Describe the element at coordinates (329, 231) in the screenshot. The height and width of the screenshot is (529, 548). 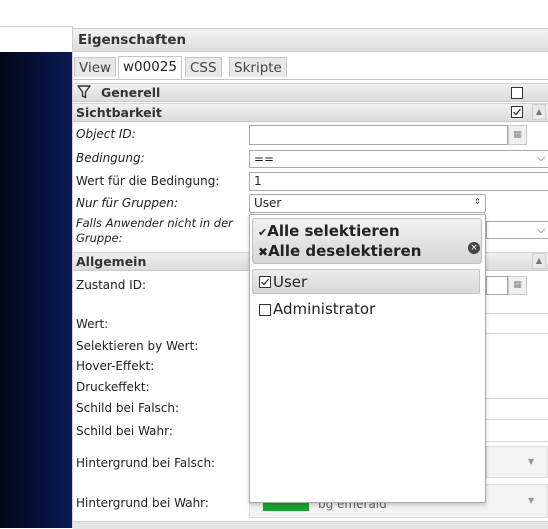
I see `select-all-link: ✔Alle selektieren` at that location.